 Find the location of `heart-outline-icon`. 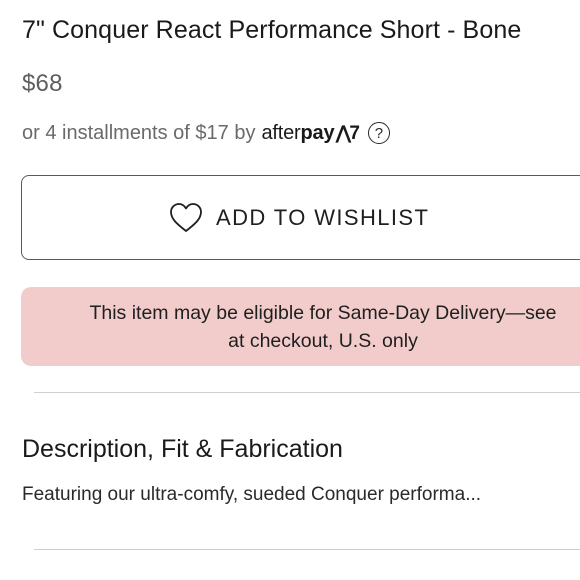

heart-outline-icon is located at coordinates (186, 218).